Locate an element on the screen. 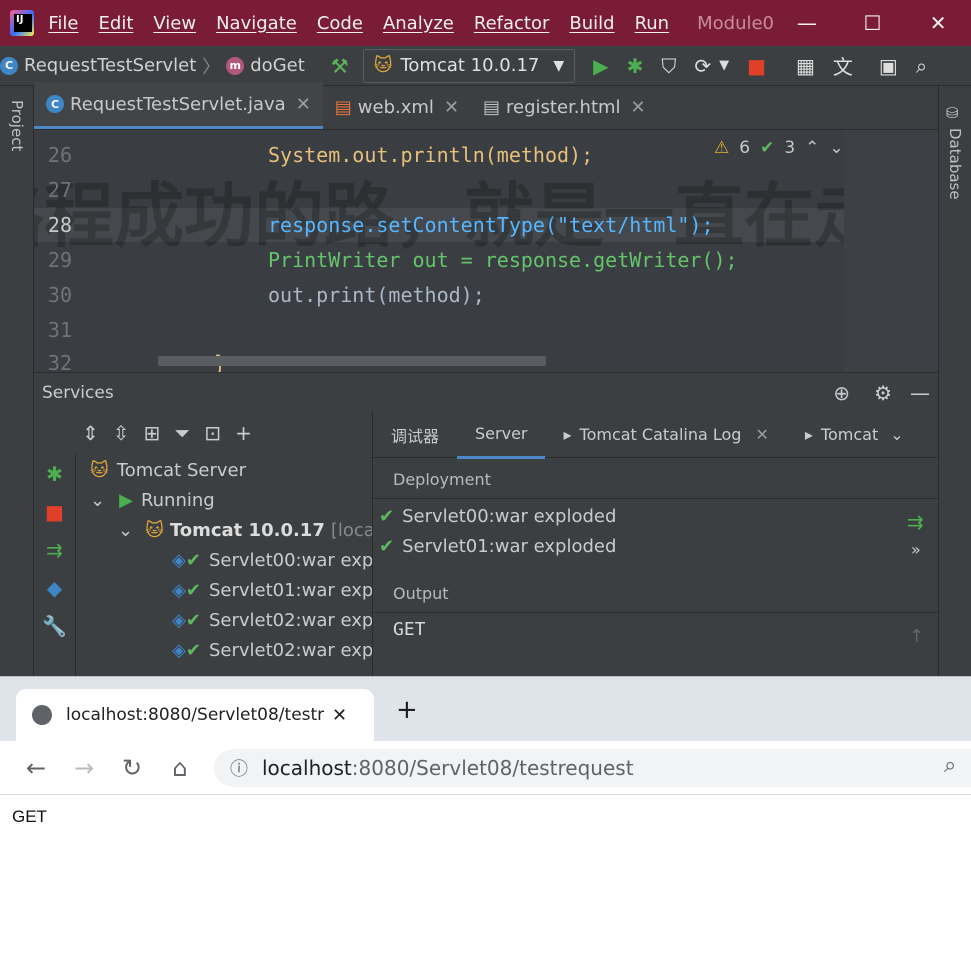  menu-analyze: Analyze is located at coordinates (418, 23).